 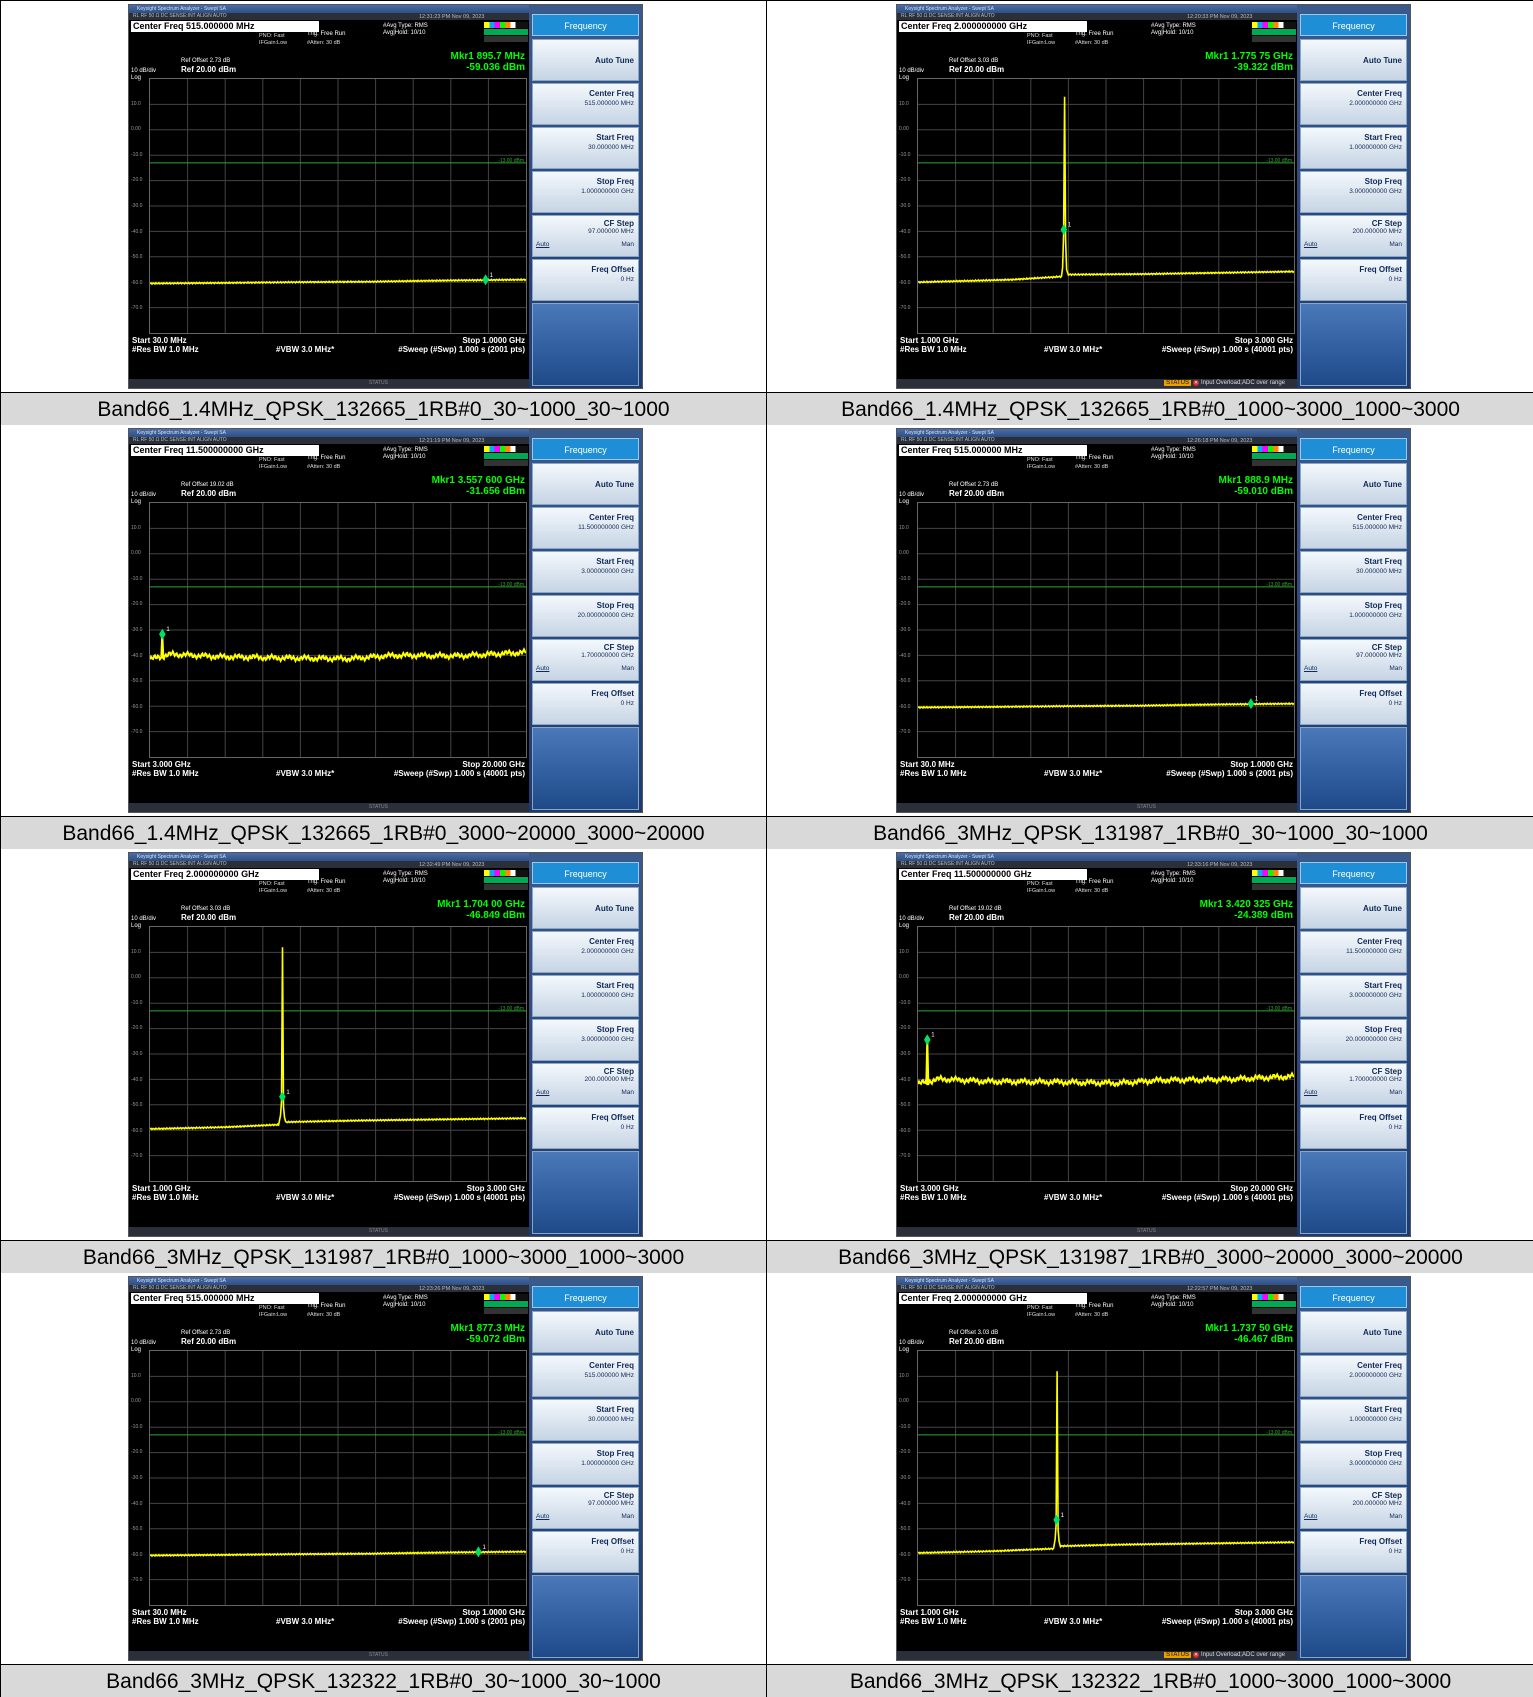 I want to click on y-tick-label: -60.0, so click(x=137, y=706).